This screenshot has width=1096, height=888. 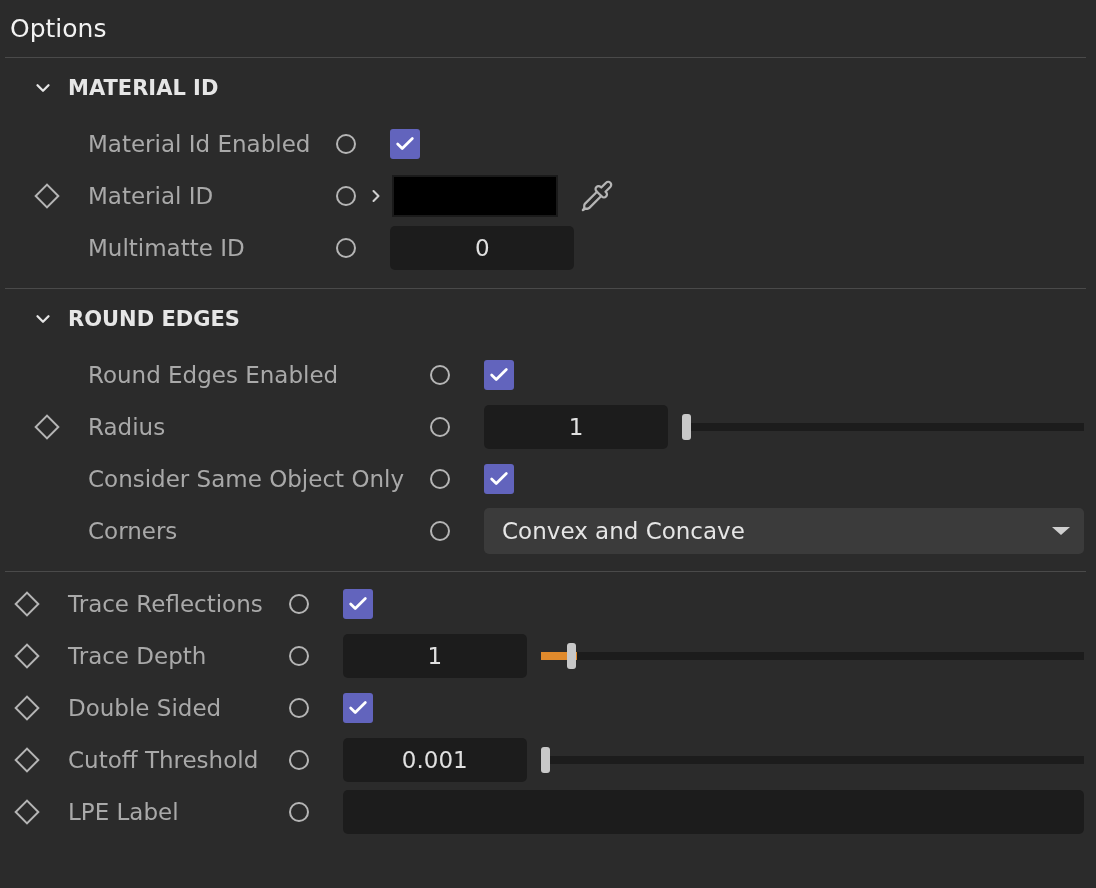 I want to click on field-label: Material ID, so click(x=151, y=196).